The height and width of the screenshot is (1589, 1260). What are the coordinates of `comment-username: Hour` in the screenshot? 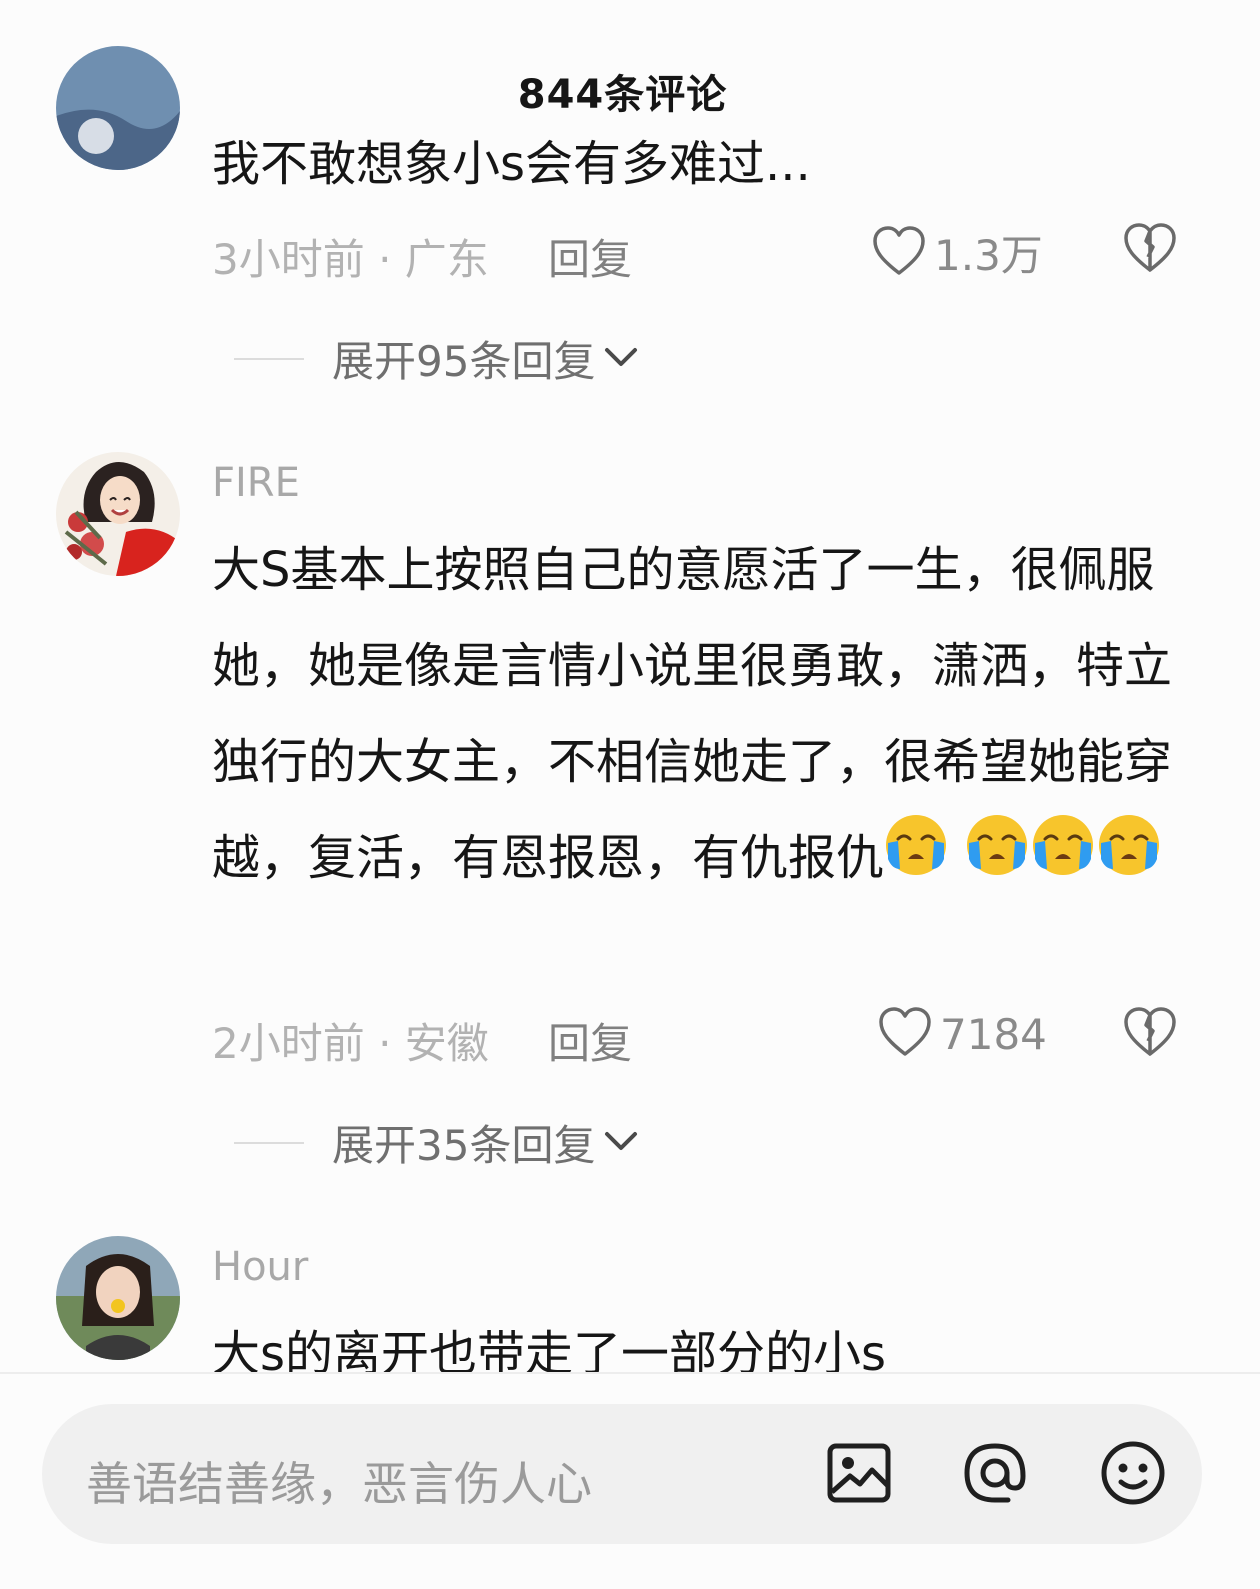 It's located at (260, 1267).